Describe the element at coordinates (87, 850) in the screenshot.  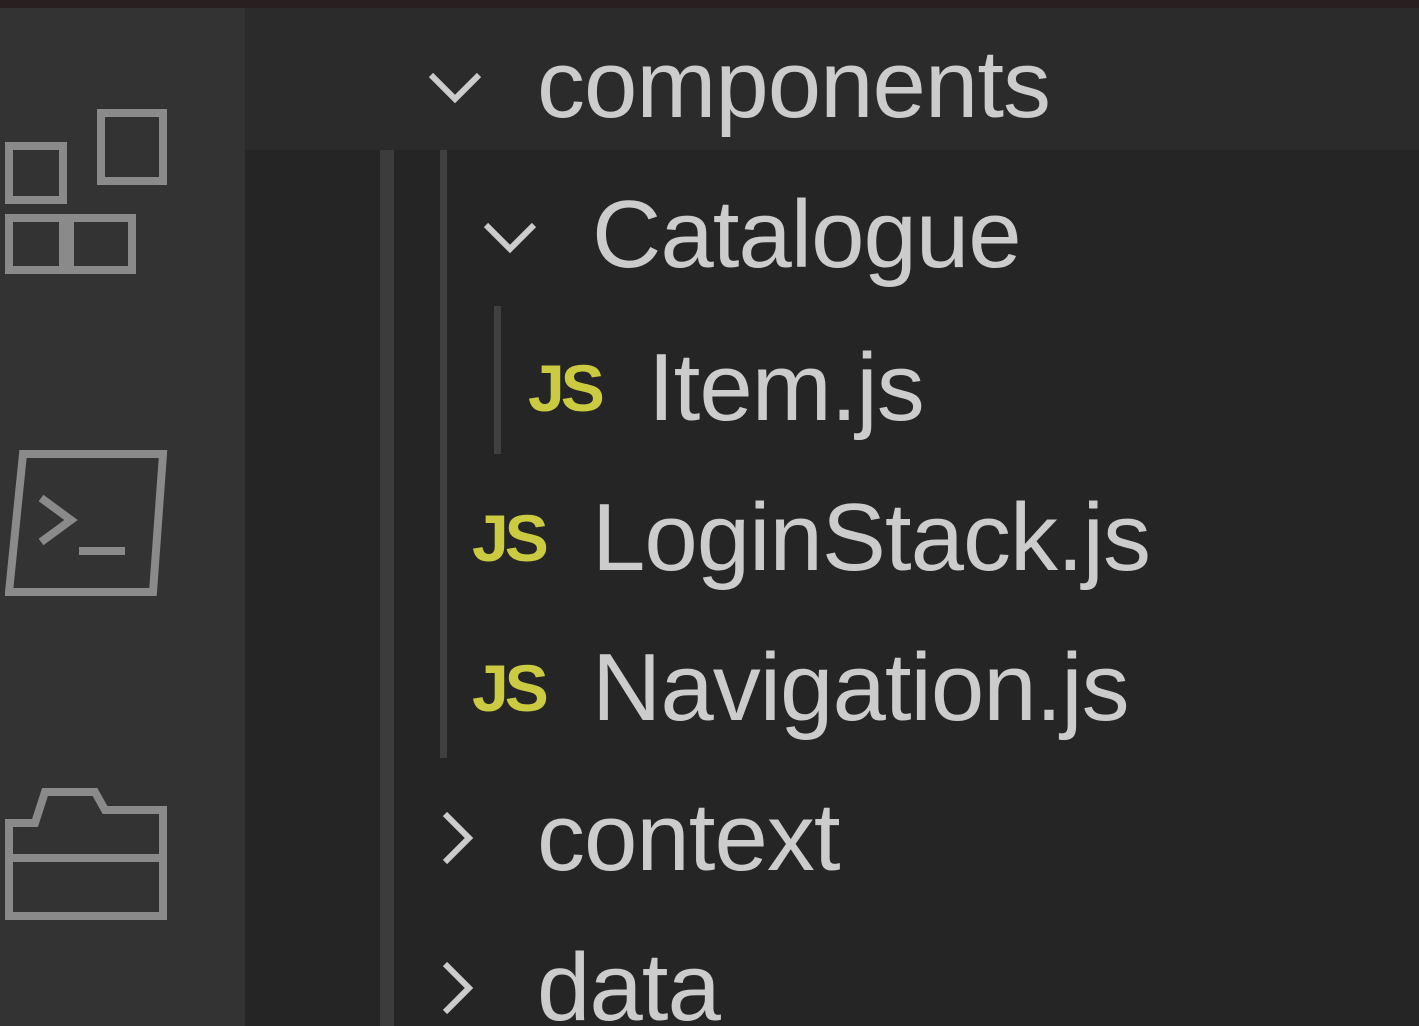
I see `folder-icon` at that location.